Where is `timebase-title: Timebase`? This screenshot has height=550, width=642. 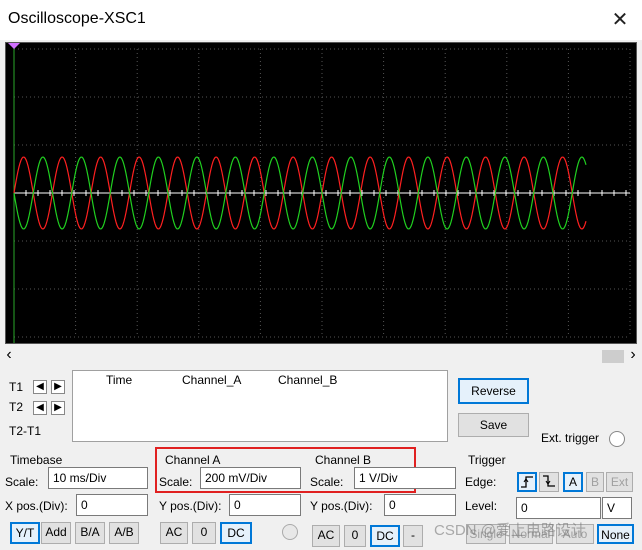 timebase-title: Timebase is located at coordinates (36, 460).